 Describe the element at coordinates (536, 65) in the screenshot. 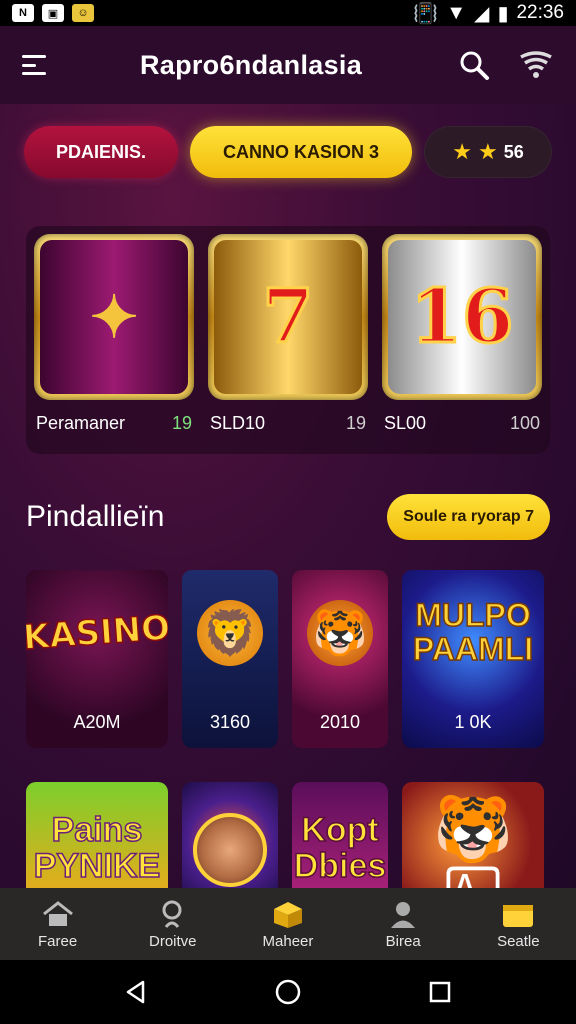

I see `wifi-signal-icon` at that location.